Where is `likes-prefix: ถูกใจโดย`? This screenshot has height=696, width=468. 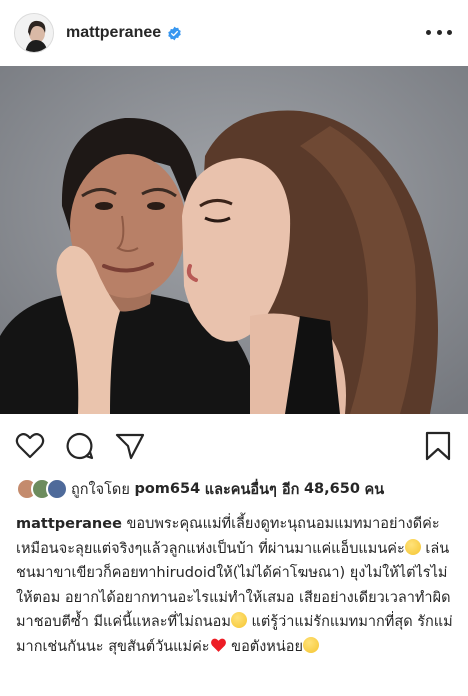 likes-prefix: ถูกใจโดย is located at coordinates (100, 489).